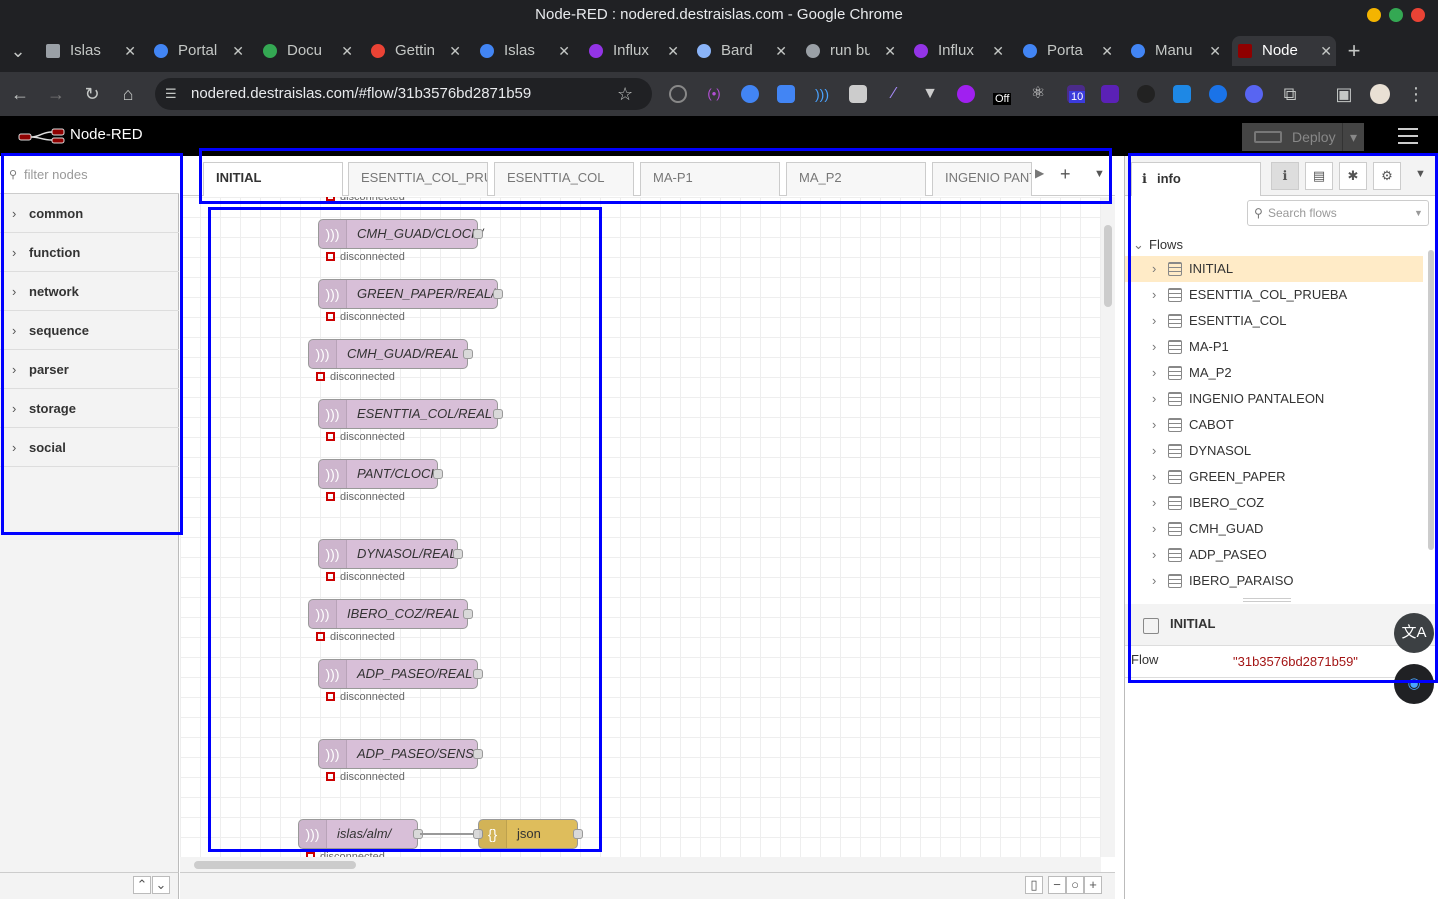  What do you see at coordinates (56, 94) in the screenshot?
I see `forward-icon: →` at bounding box center [56, 94].